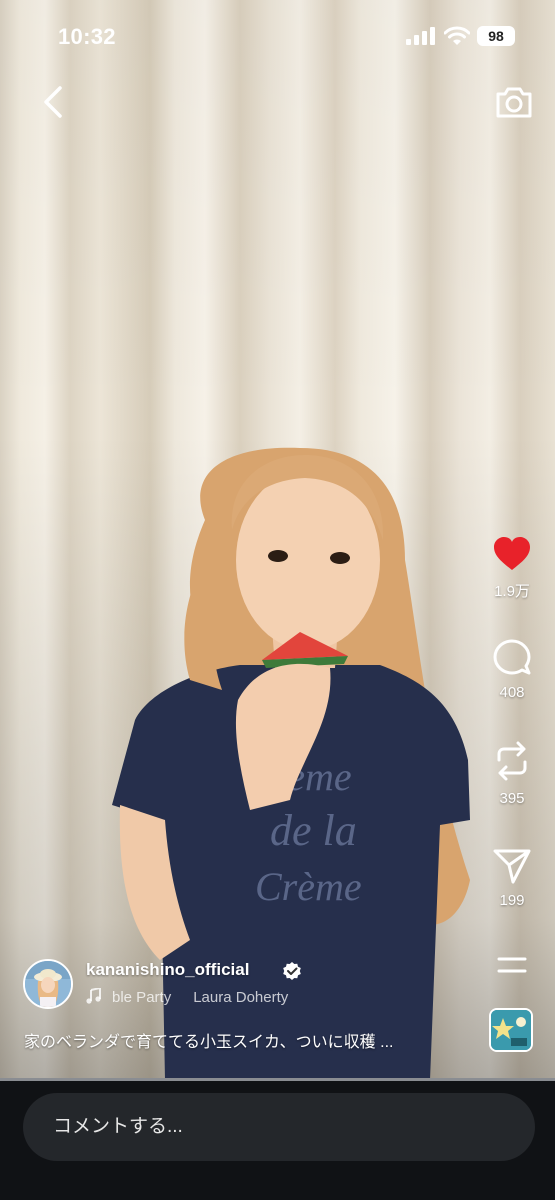 The height and width of the screenshot is (1200, 555). I want to click on video-progress-fill, so click(277, 1079).